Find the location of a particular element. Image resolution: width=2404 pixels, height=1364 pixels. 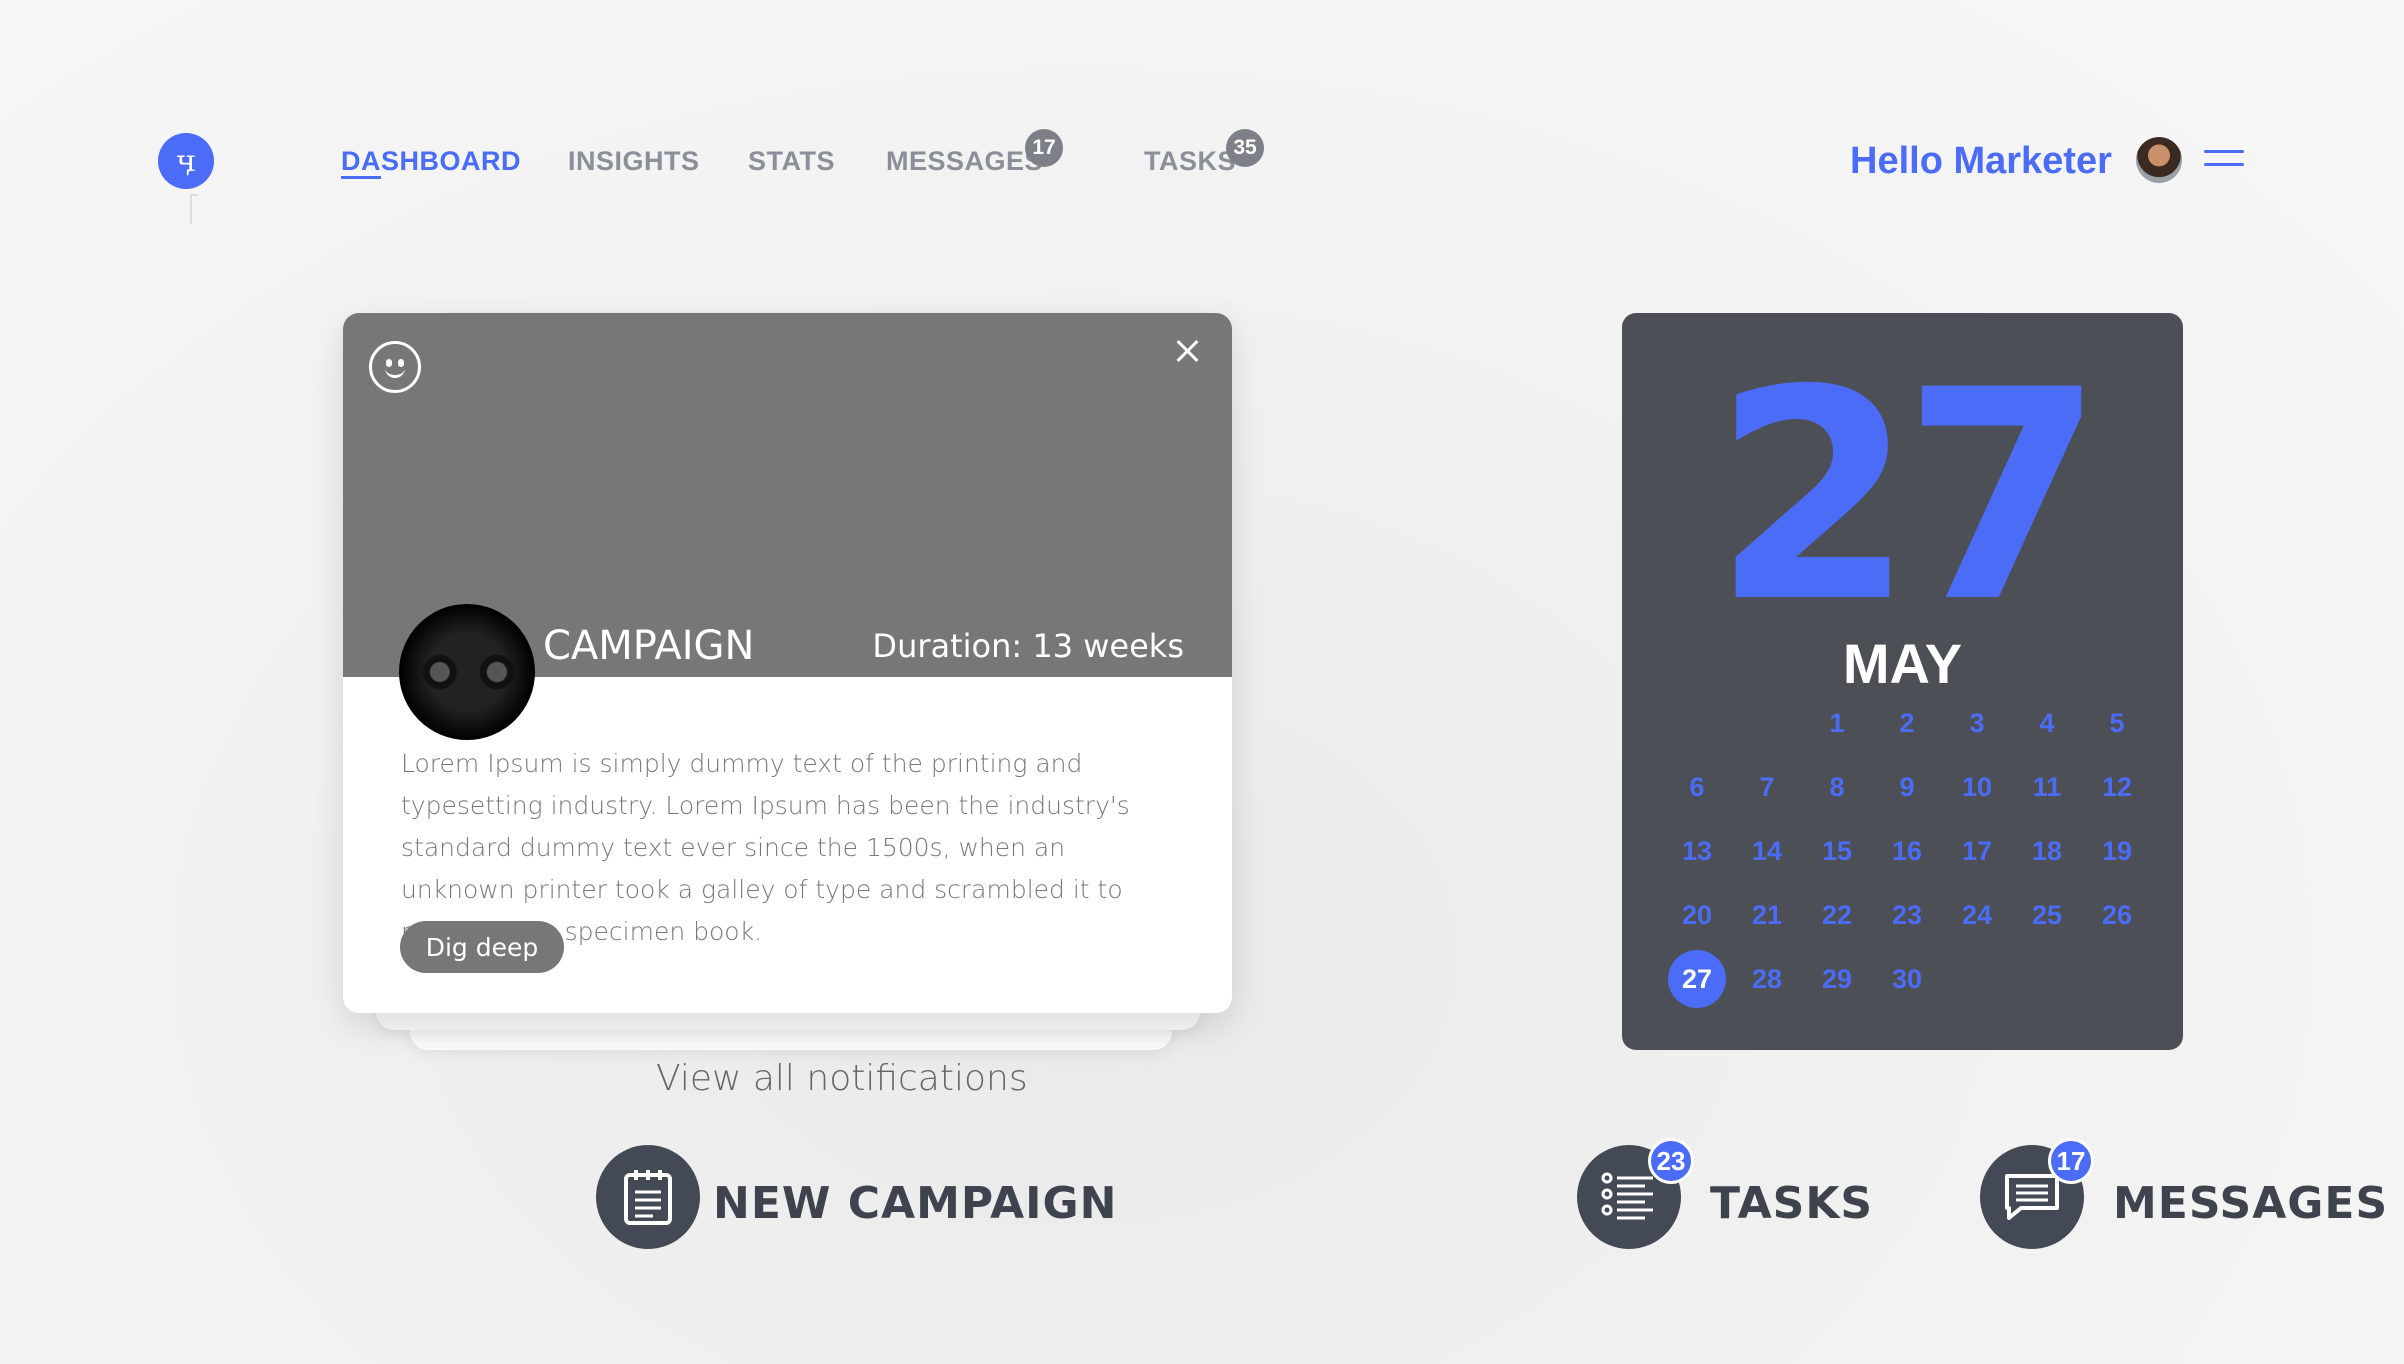

tasks-count-badge: 23 is located at coordinates (1671, 1161).